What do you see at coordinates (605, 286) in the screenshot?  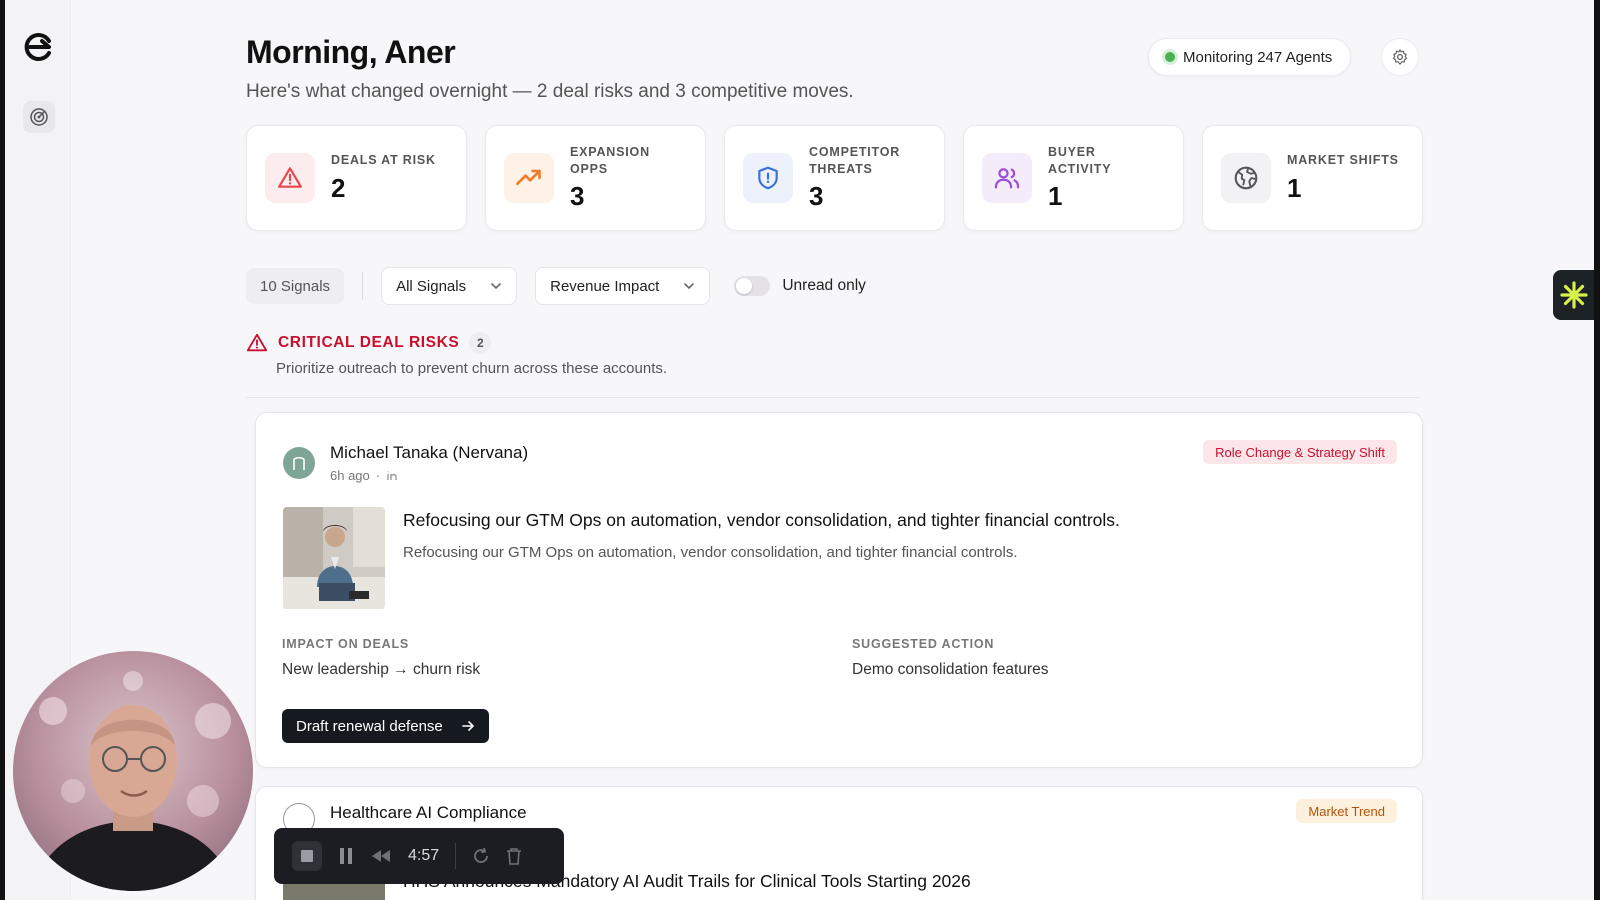 I see `sort-select-value: Revenue Impact` at bounding box center [605, 286].